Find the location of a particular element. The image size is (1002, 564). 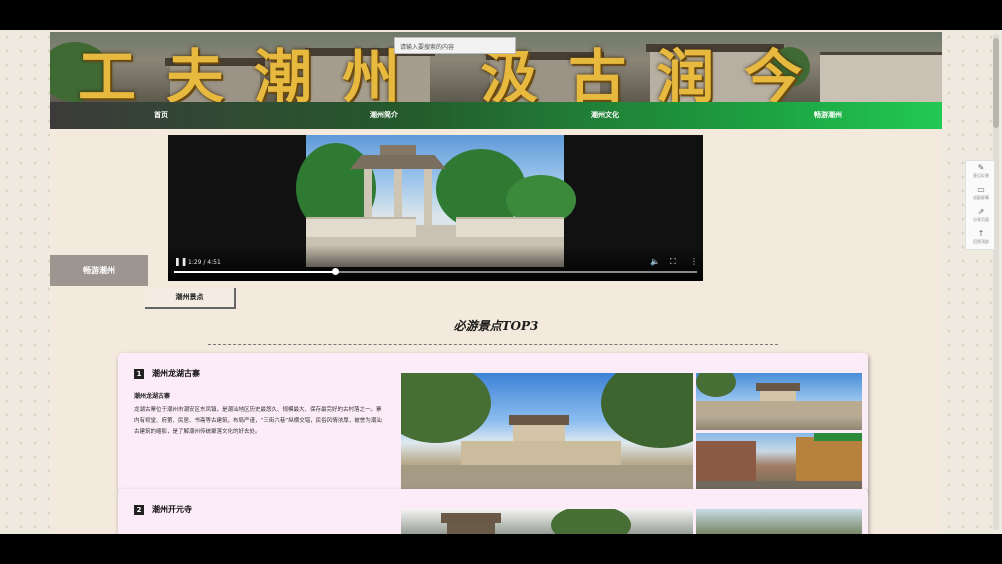

video-time: 1:29 / 4:51 is located at coordinates (204, 262).